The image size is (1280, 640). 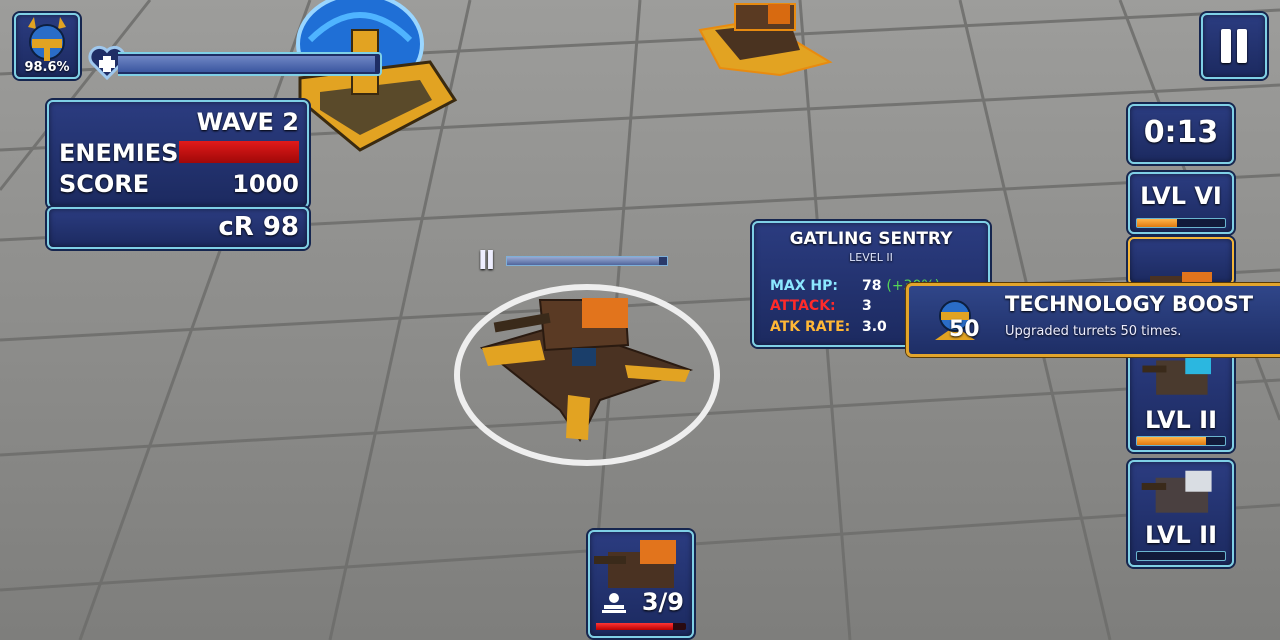 I want to click on worker-icon, so click(x=614, y=603).